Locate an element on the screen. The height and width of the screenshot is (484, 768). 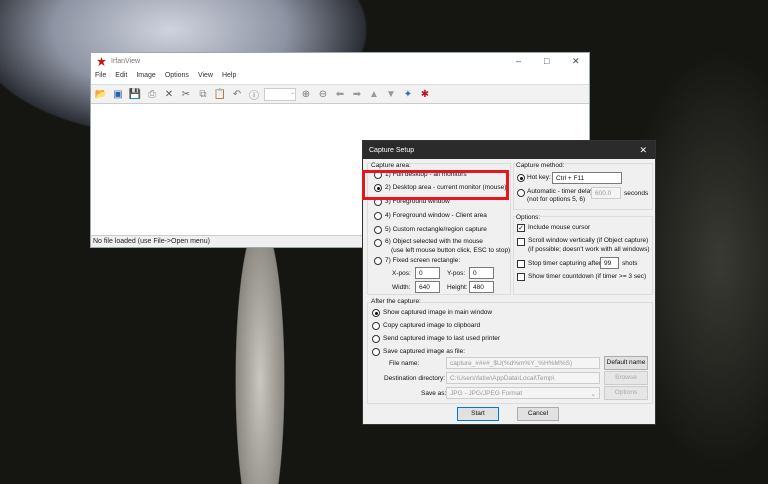
shots-label: shots is located at coordinates (630, 263).